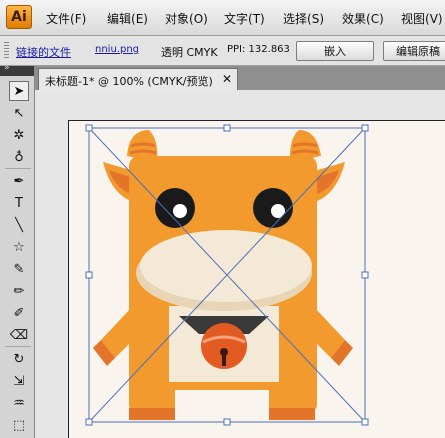 The height and width of the screenshot is (438, 445). I want to click on menu-view: 视图(V), so click(422, 18).